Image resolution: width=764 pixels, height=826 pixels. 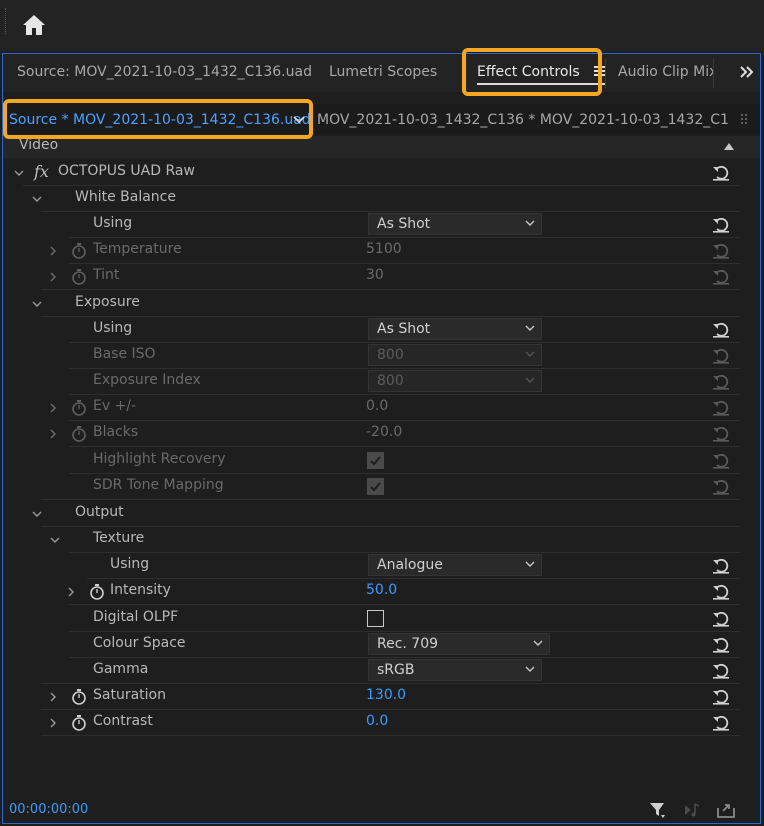 What do you see at coordinates (375, 618) in the screenshot?
I see `digital-olpf-checkbox` at bounding box center [375, 618].